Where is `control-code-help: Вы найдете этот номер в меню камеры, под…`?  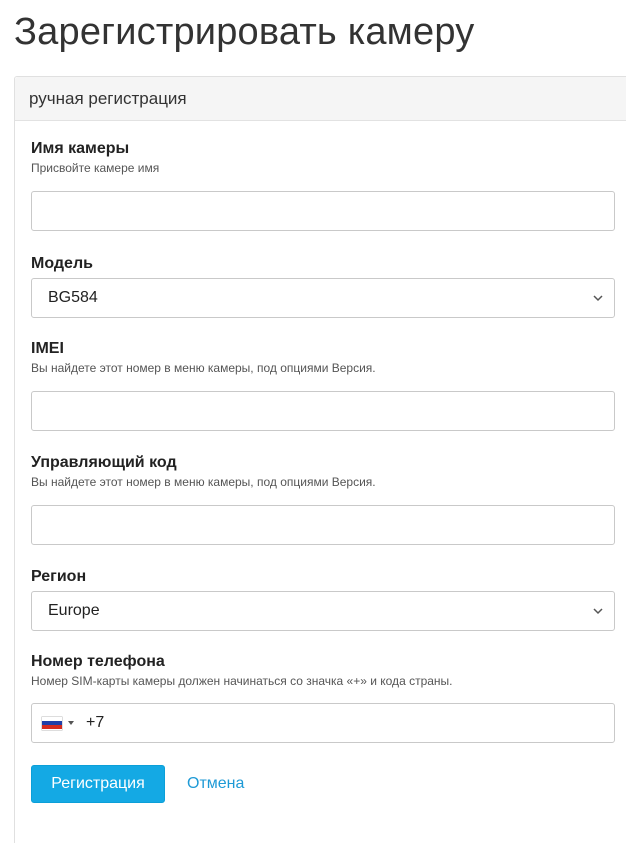
control-code-help: Вы найдете этот номер в меню камеры, под… is located at coordinates (203, 482).